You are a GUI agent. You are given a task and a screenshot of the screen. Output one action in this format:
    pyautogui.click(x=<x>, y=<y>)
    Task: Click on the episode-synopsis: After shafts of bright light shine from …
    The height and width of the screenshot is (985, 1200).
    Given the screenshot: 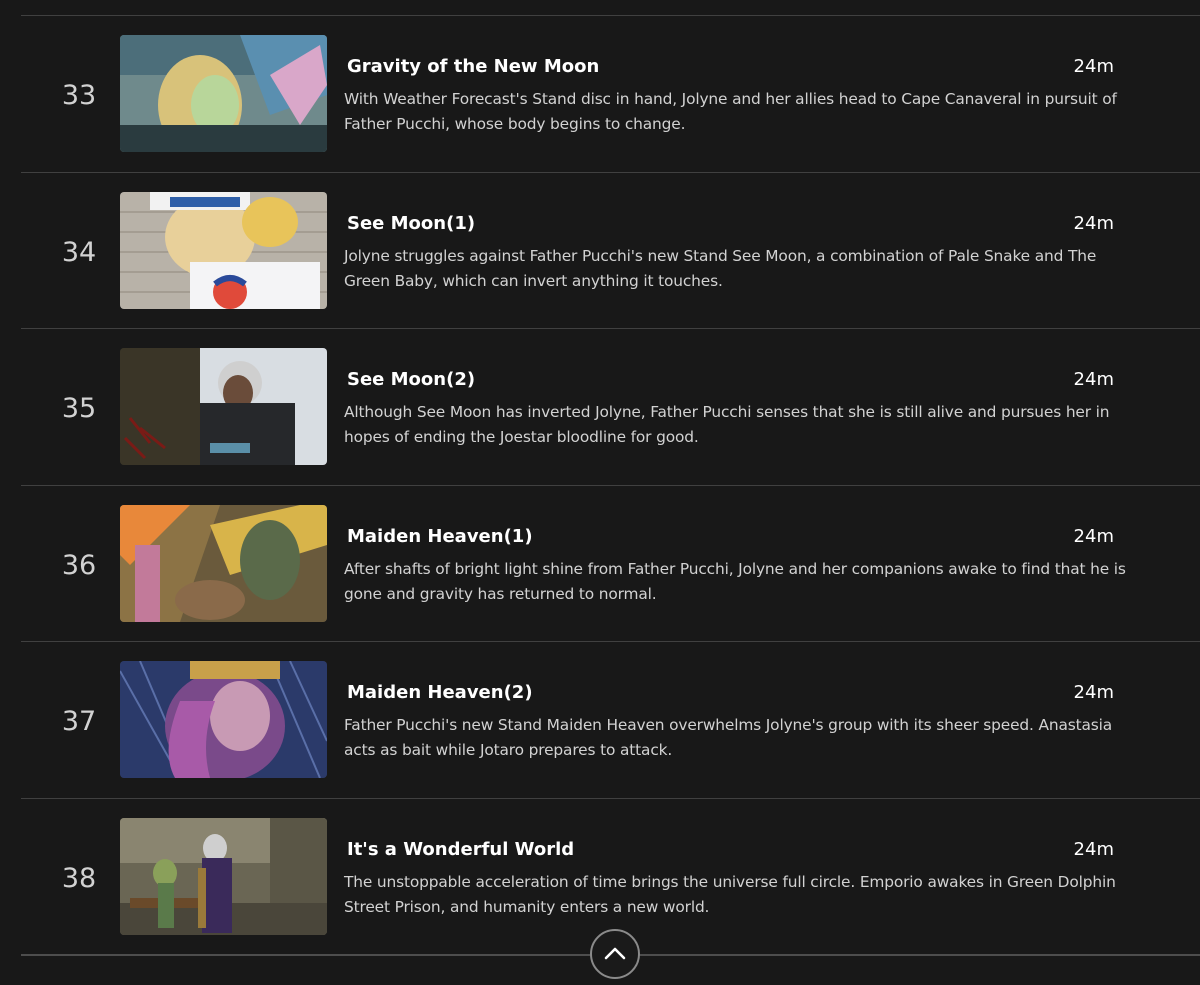 What is the action you would take?
    pyautogui.click(x=735, y=581)
    